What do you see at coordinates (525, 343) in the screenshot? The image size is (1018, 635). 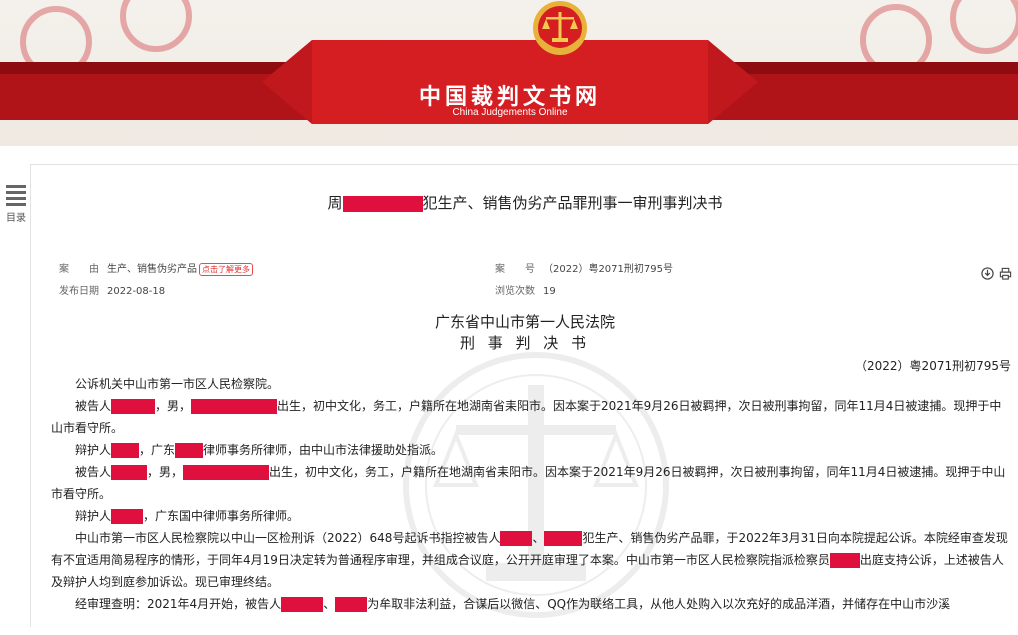 I see `document-type: 刑 事 判 决 书` at bounding box center [525, 343].